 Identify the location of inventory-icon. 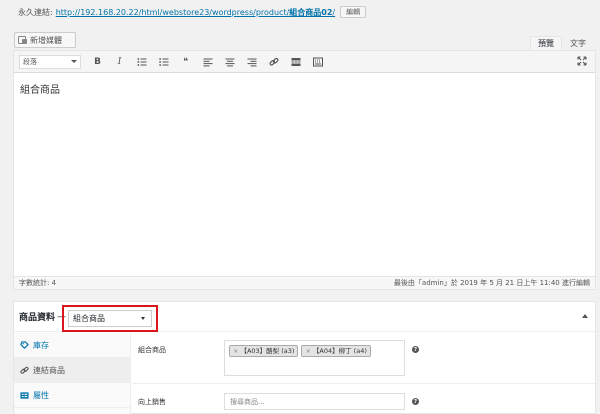
(24, 345).